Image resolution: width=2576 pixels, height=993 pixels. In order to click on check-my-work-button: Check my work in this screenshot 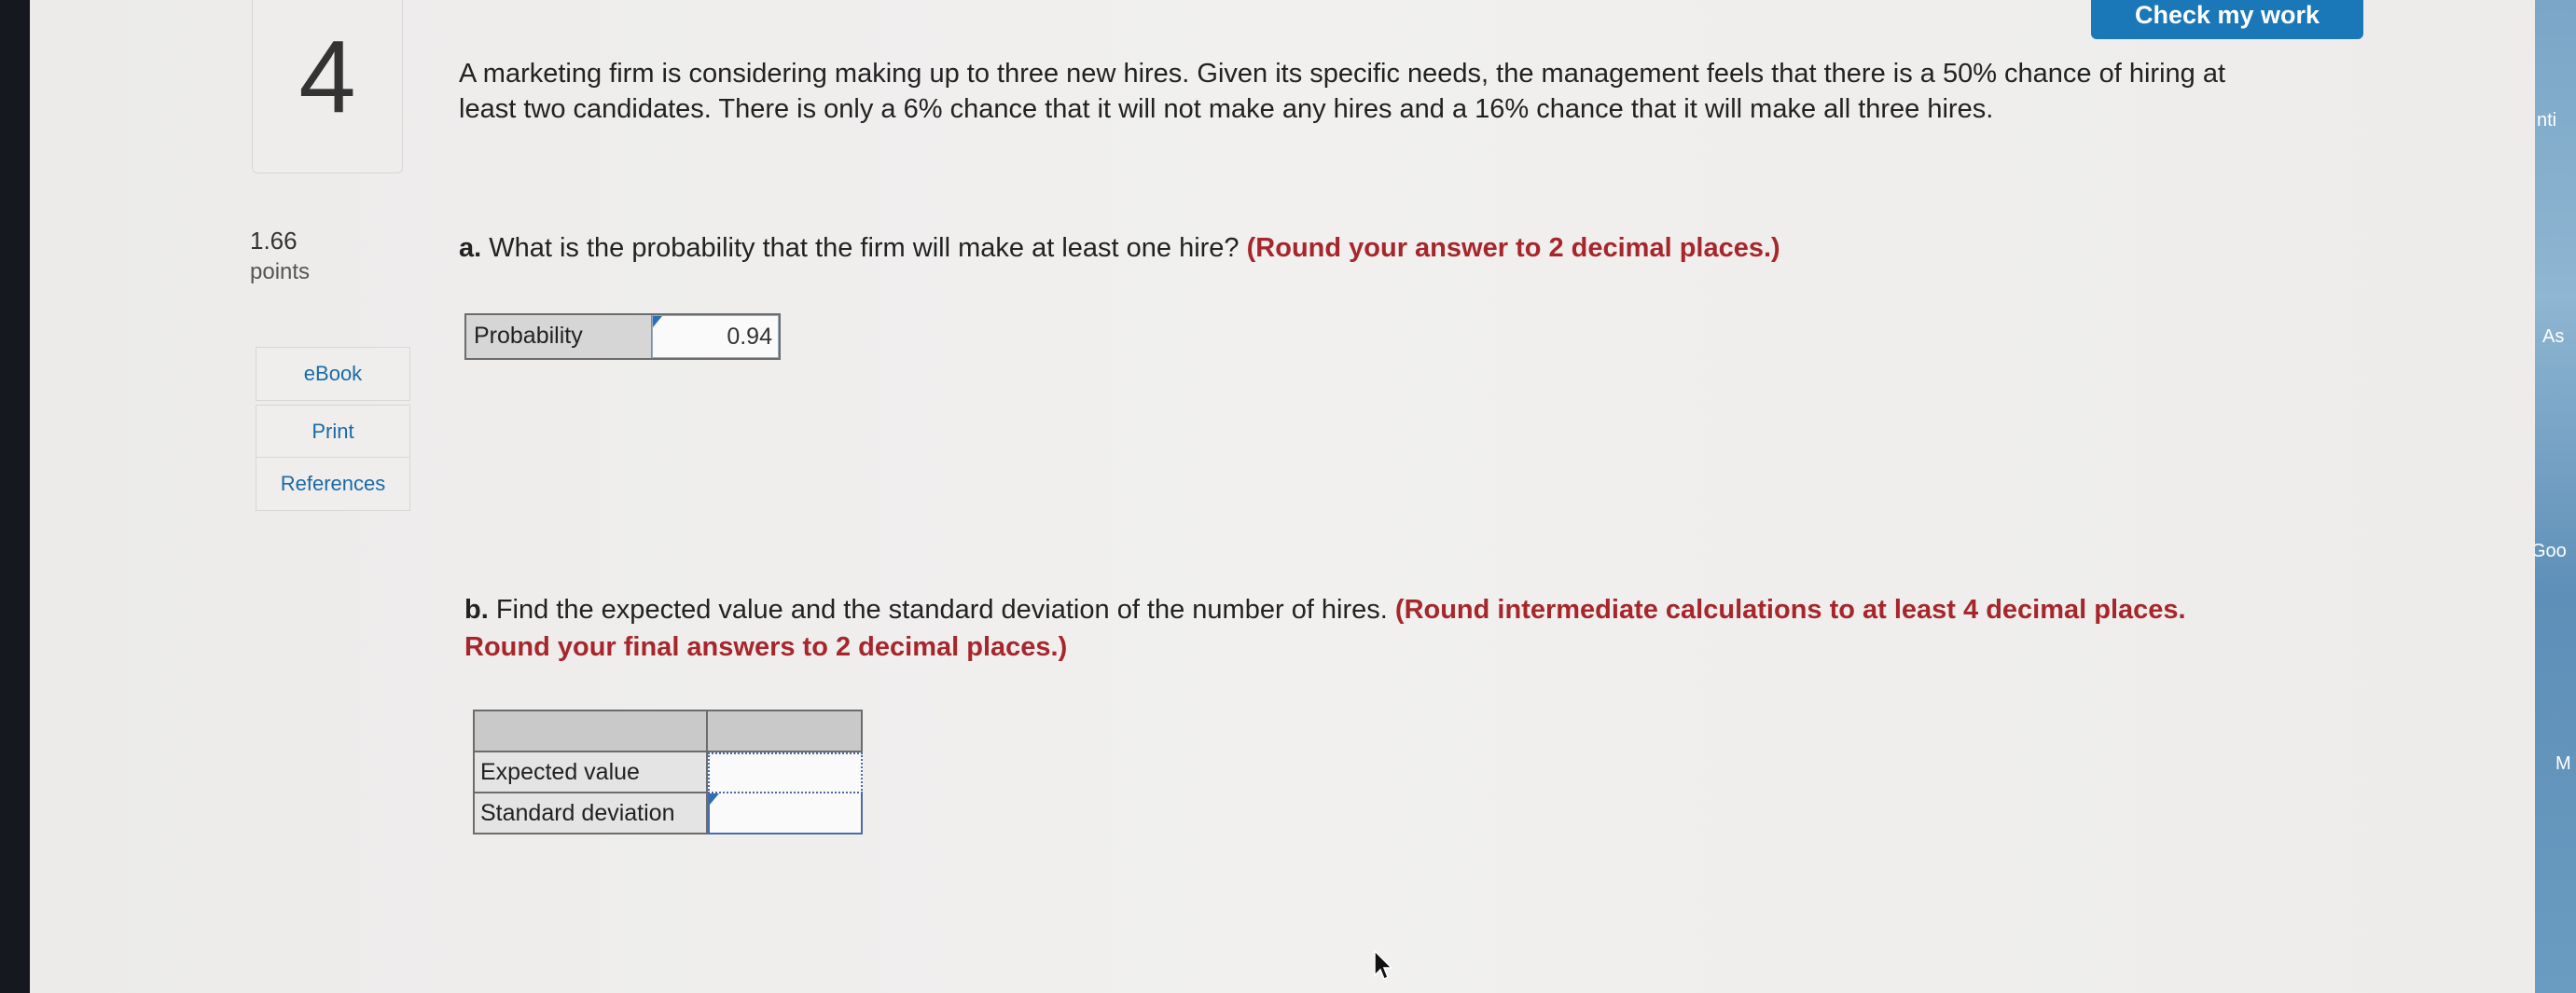, I will do `click(2227, 19)`.